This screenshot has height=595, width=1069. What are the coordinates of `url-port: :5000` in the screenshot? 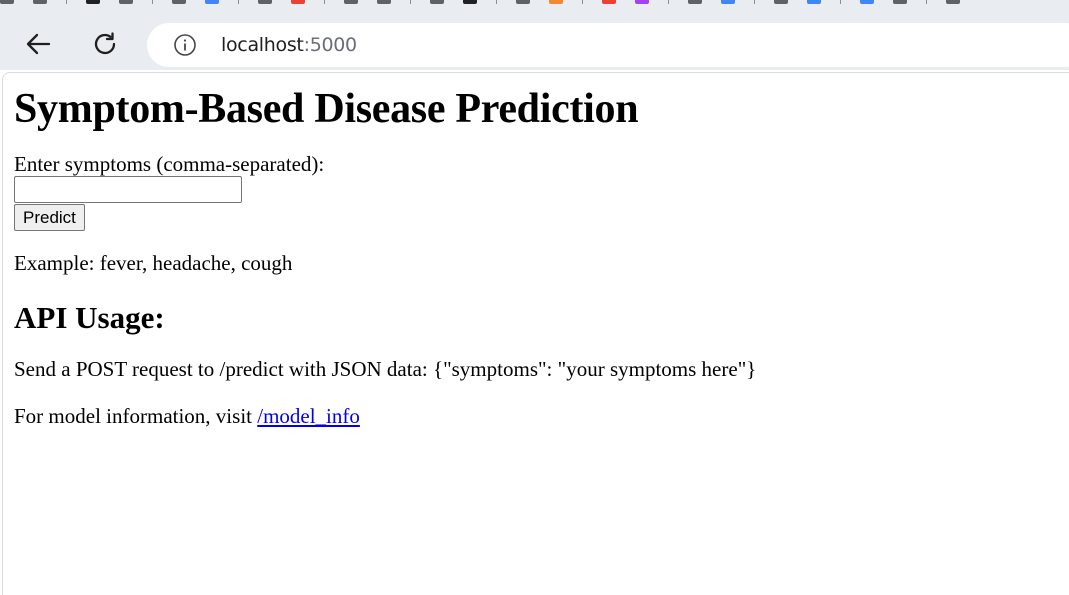 It's located at (330, 45).